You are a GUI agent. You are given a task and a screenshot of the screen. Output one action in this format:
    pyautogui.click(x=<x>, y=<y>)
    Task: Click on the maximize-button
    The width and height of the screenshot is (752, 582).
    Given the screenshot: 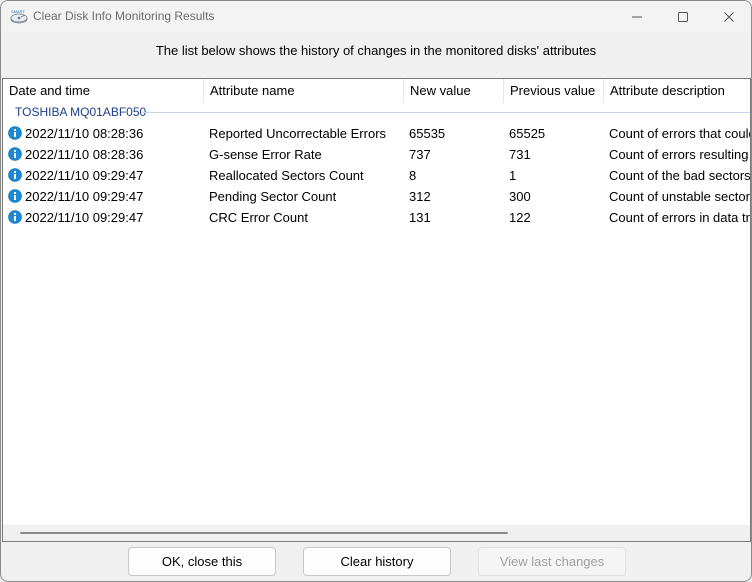 What is the action you would take?
    pyautogui.click(x=683, y=16)
    